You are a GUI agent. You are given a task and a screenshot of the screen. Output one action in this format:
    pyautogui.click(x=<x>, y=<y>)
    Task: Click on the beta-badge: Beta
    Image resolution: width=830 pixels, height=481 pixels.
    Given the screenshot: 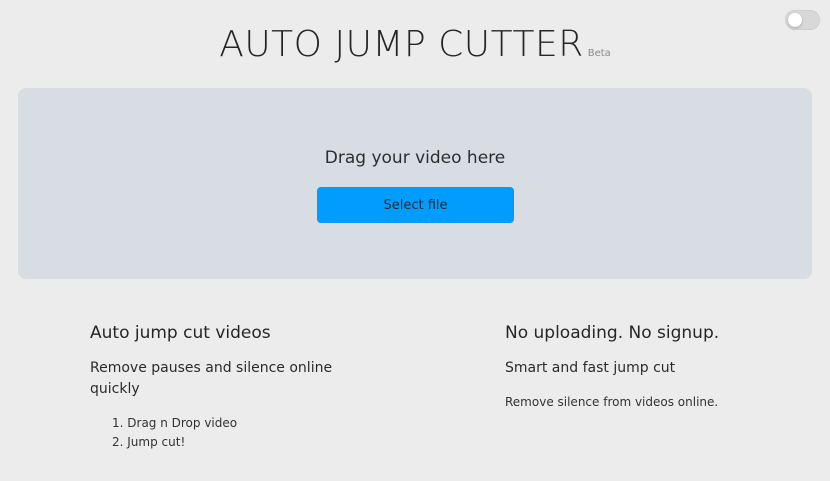 What is the action you would take?
    pyautogui.click(x=599, y=53)
    